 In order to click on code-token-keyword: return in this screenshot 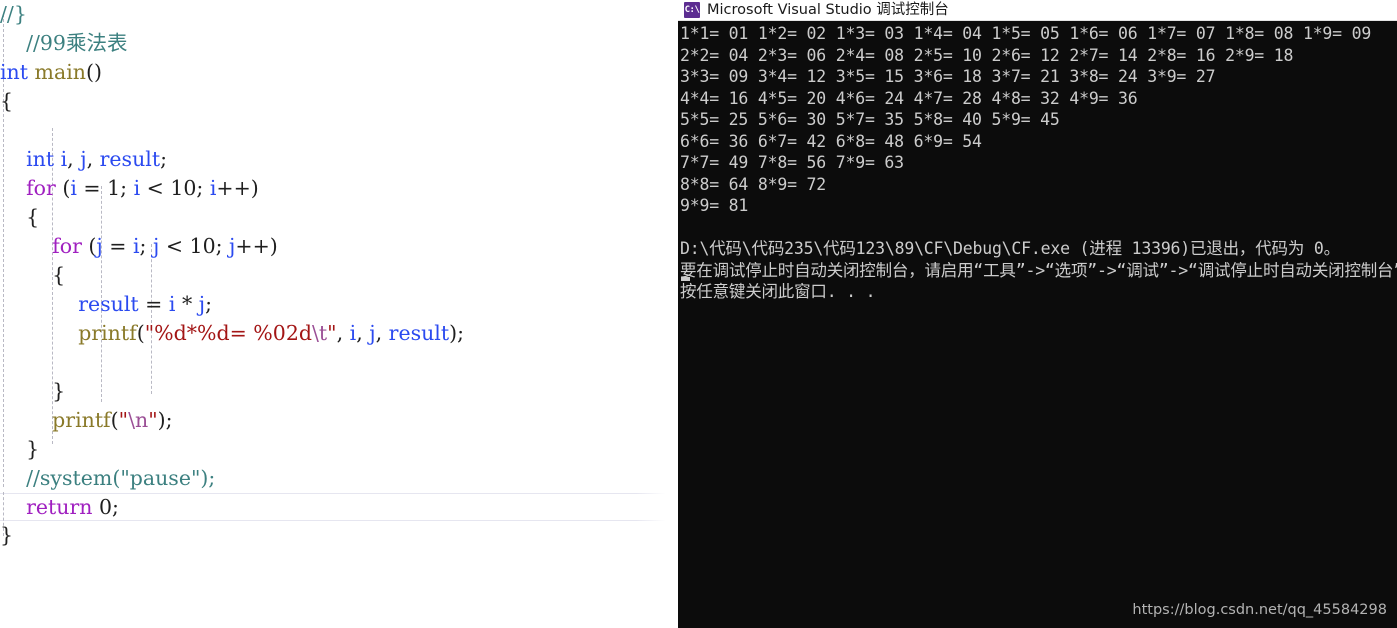, I will do `click(59, 507)`.